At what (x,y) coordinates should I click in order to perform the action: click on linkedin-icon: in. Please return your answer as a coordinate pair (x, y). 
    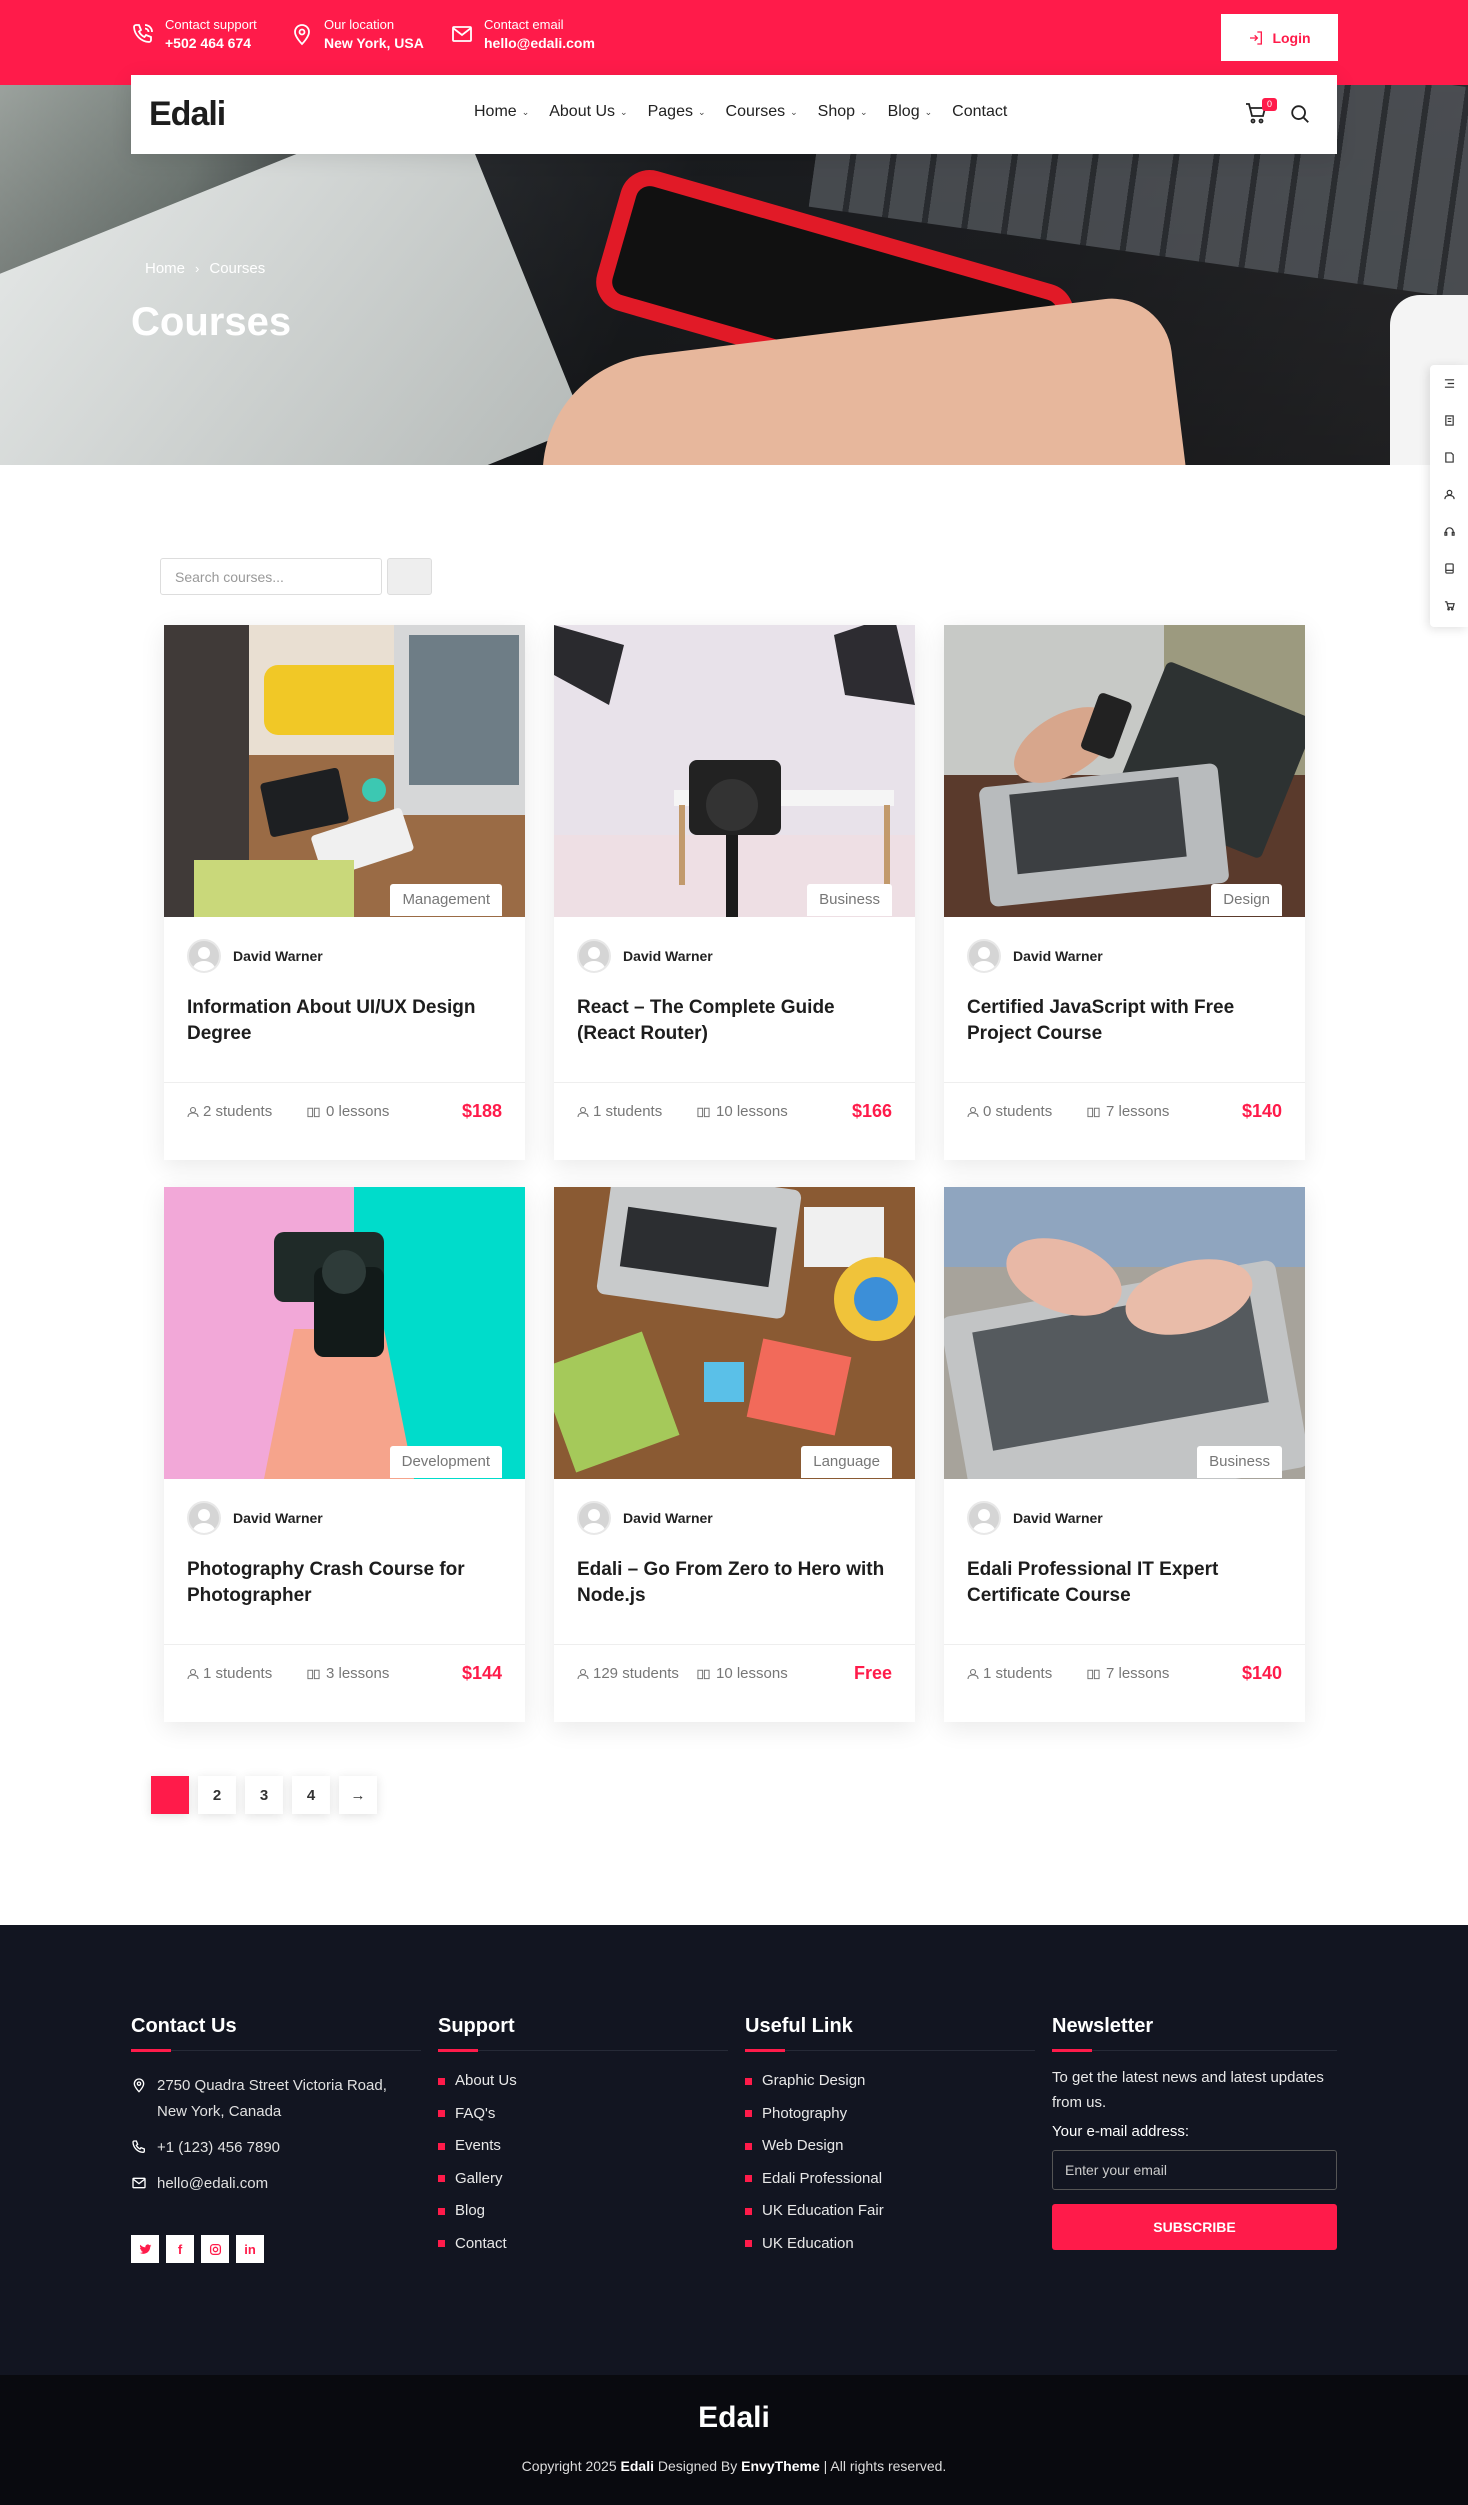
    Looking at the image, I should click on (250, 2249).